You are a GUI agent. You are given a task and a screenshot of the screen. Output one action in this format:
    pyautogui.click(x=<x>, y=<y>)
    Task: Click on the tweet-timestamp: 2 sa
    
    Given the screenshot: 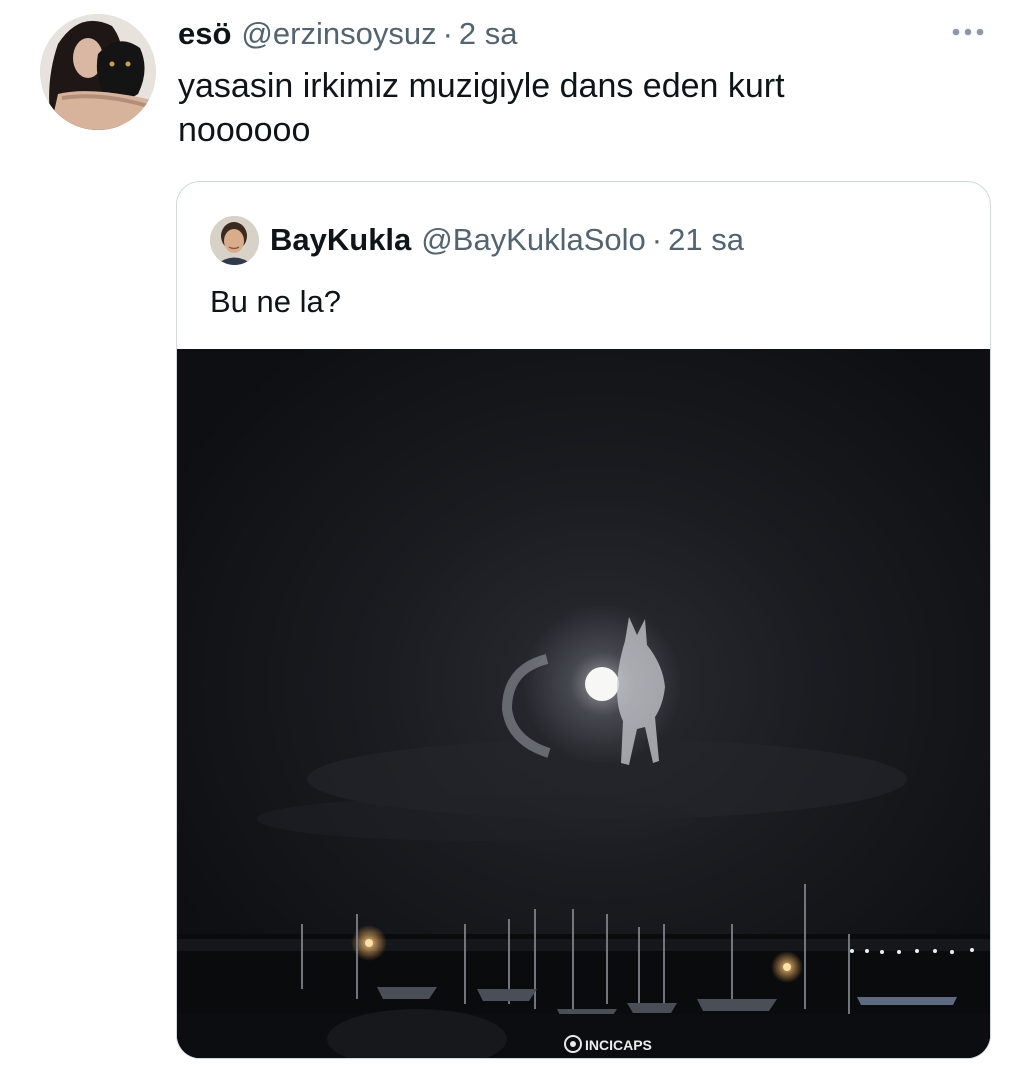 What is the action you would take?
    pyautogui.click(x=488, y=34)
    